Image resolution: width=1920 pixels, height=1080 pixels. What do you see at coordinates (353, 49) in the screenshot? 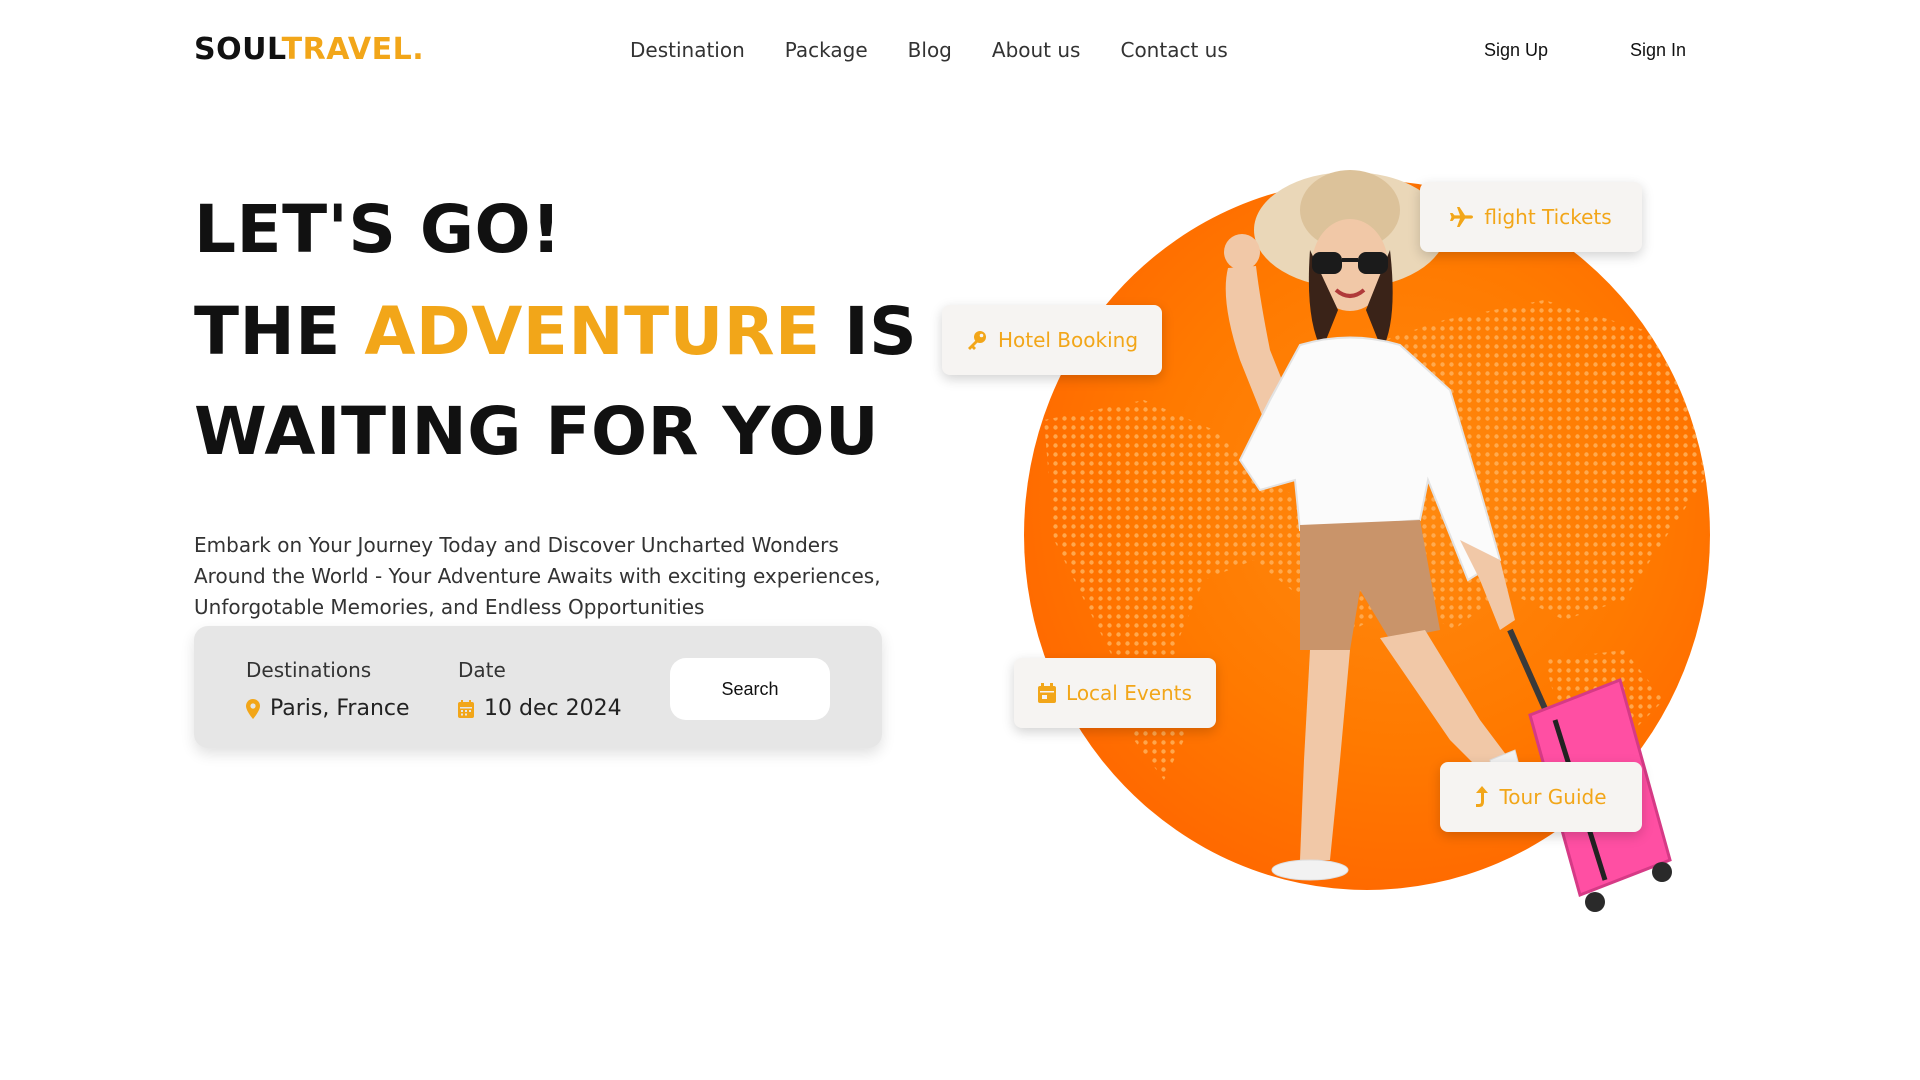
I see `logo-text-travel: TRAVEL.` at bounding box center [353, 49].